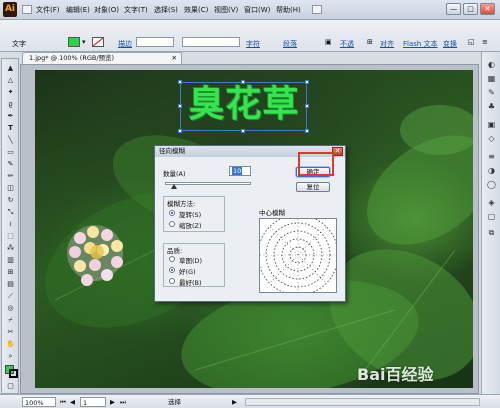  I want to click on menu-edit: 编辑(E), so click(78, 10).